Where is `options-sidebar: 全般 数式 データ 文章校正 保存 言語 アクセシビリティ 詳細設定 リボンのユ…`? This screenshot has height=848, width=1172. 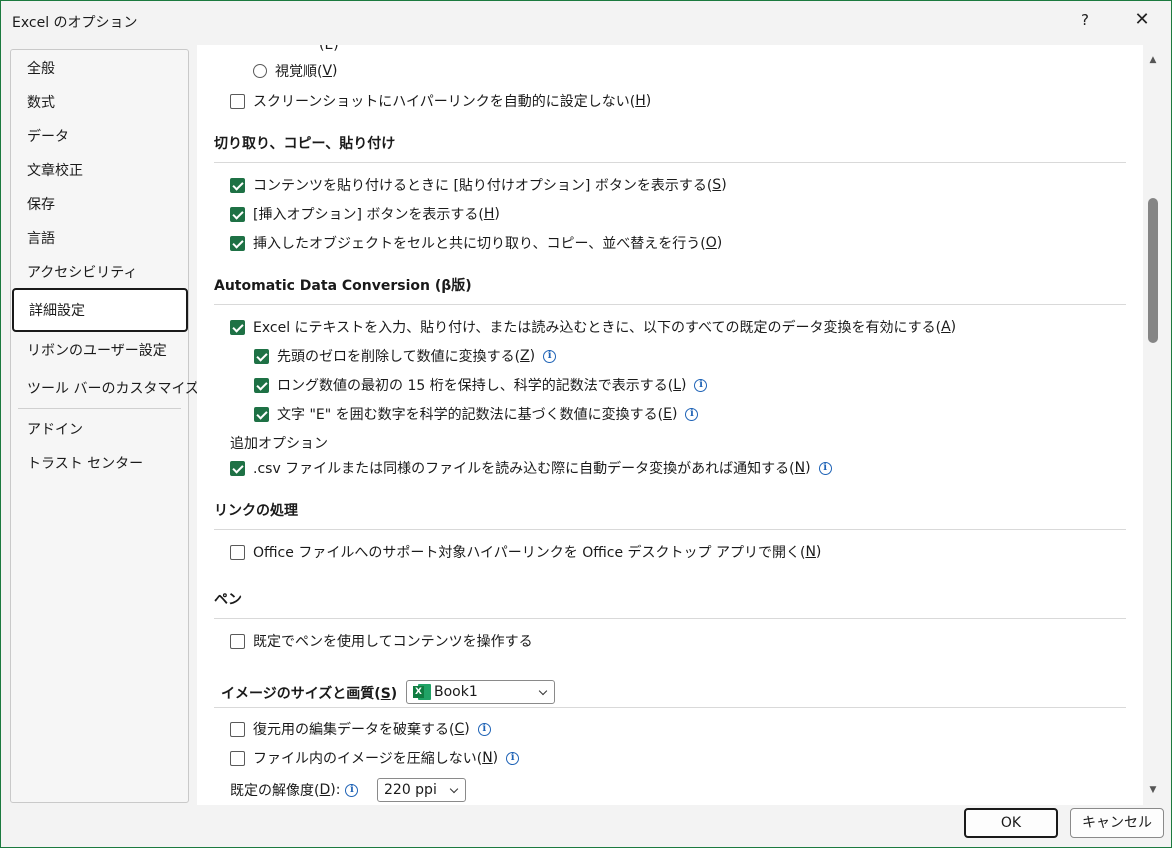
options-sidebar: 全般 数式 データ 文章校正 保存 言語 アクセシビリティ 詳細設定 リボンのユ… is located at coordinates (104, 426).